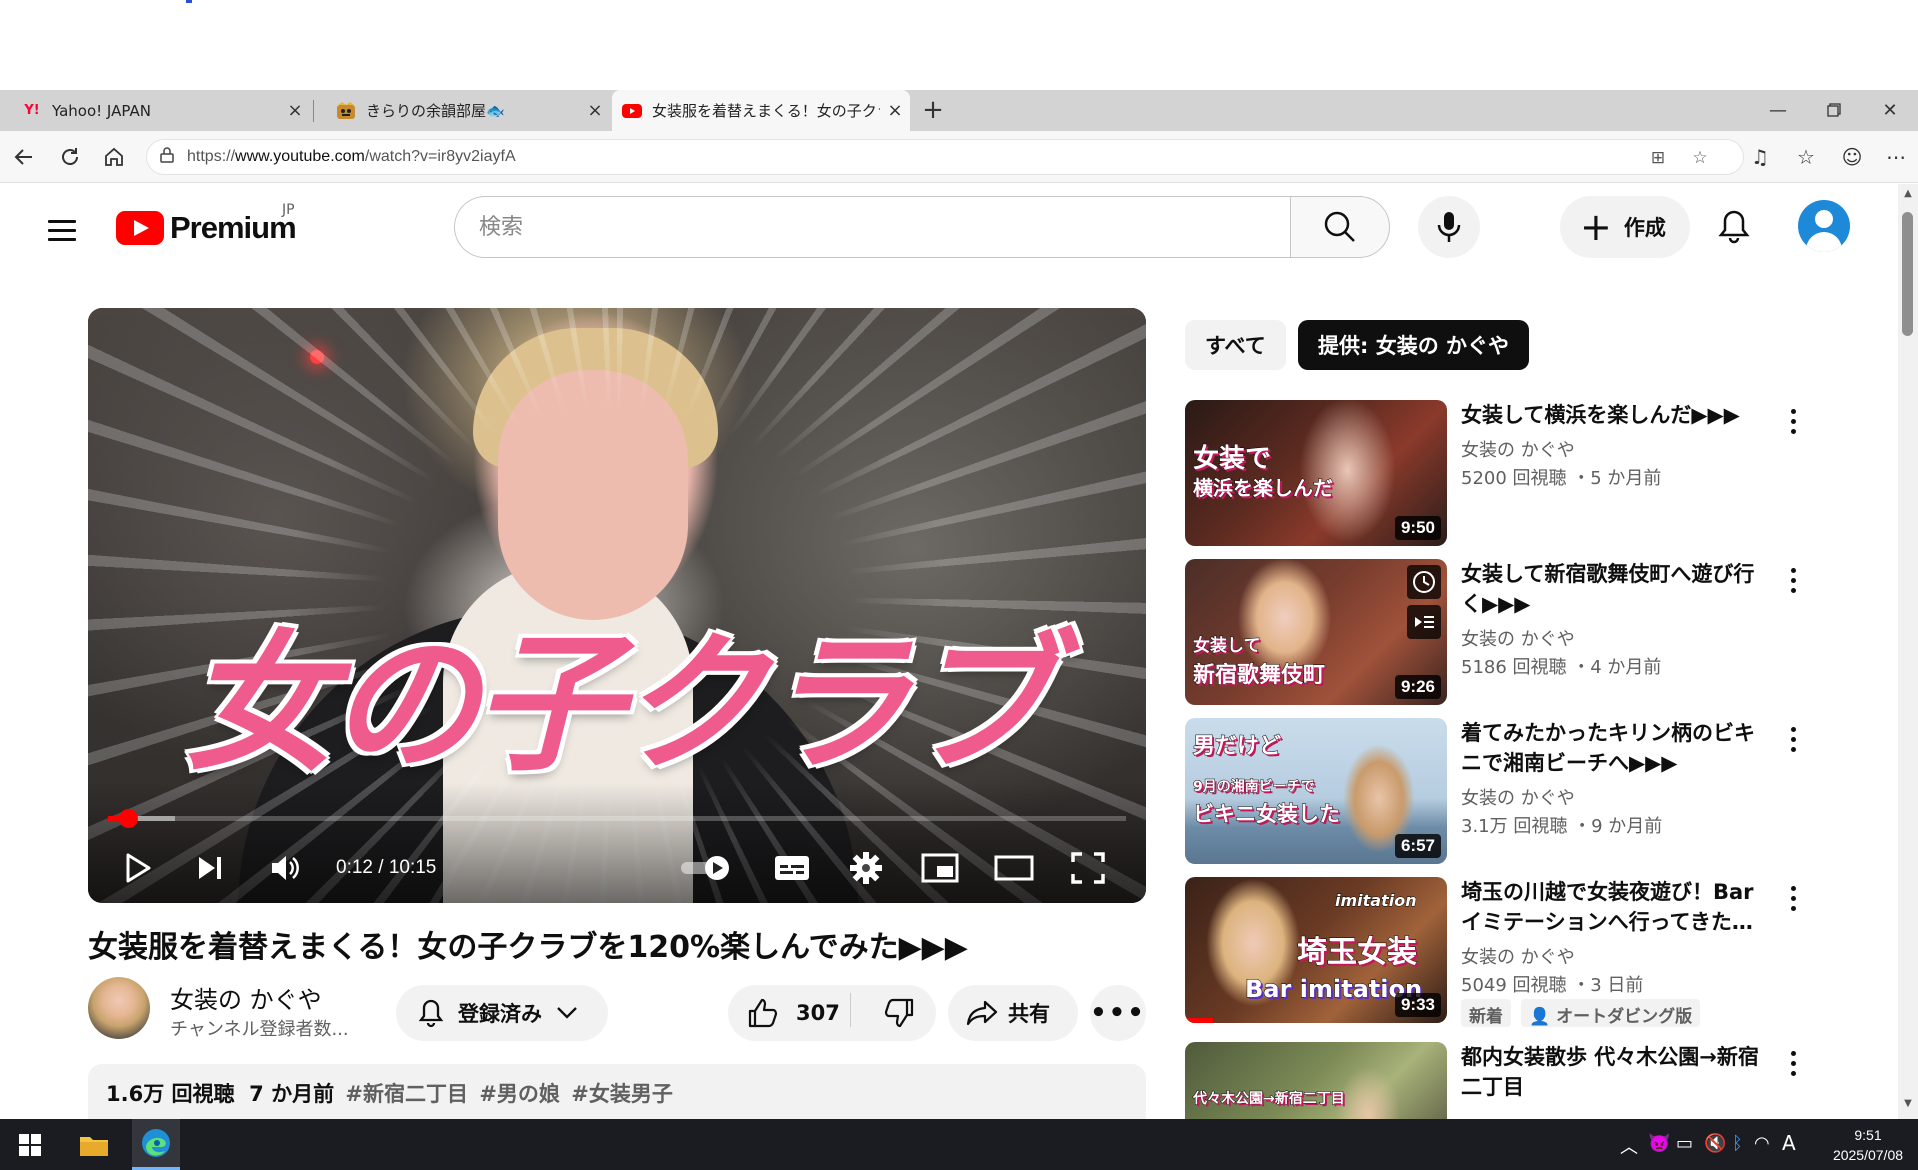  I want to click on profile-icon: ☺, so click(1852, 157).